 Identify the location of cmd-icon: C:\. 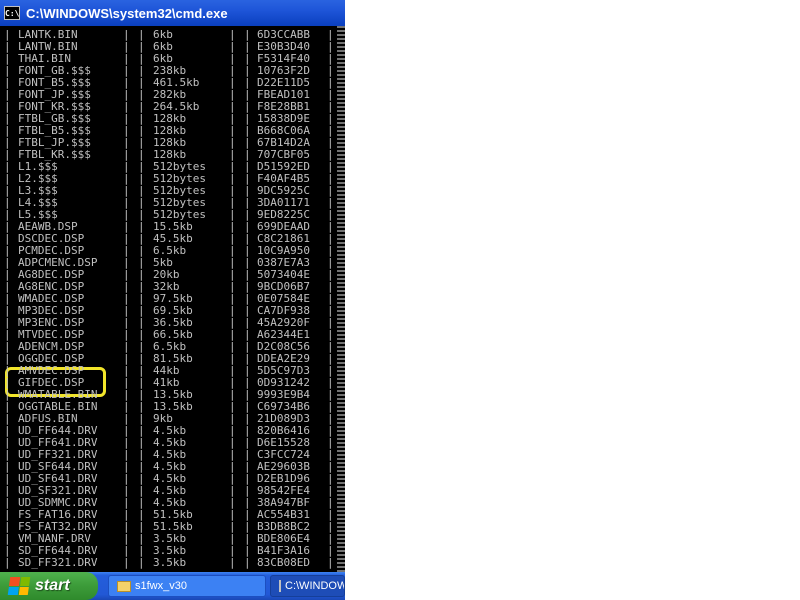
(12, 13).